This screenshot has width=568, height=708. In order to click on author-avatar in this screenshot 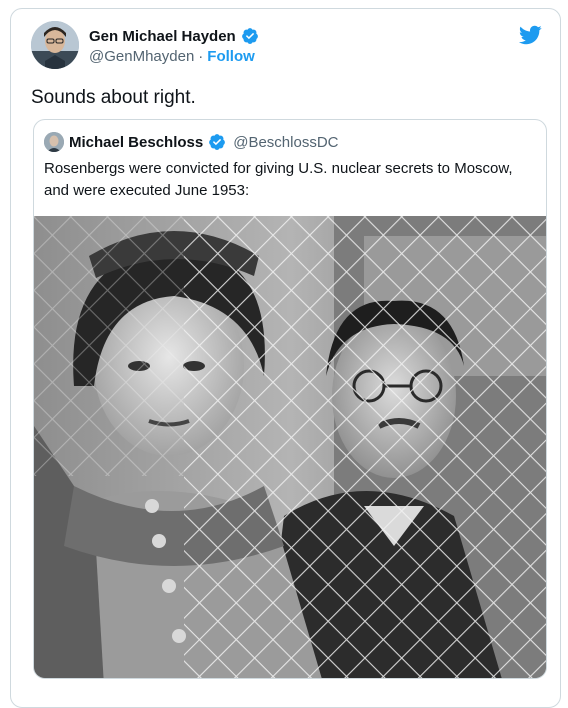, I will do `click(55, 45)`.